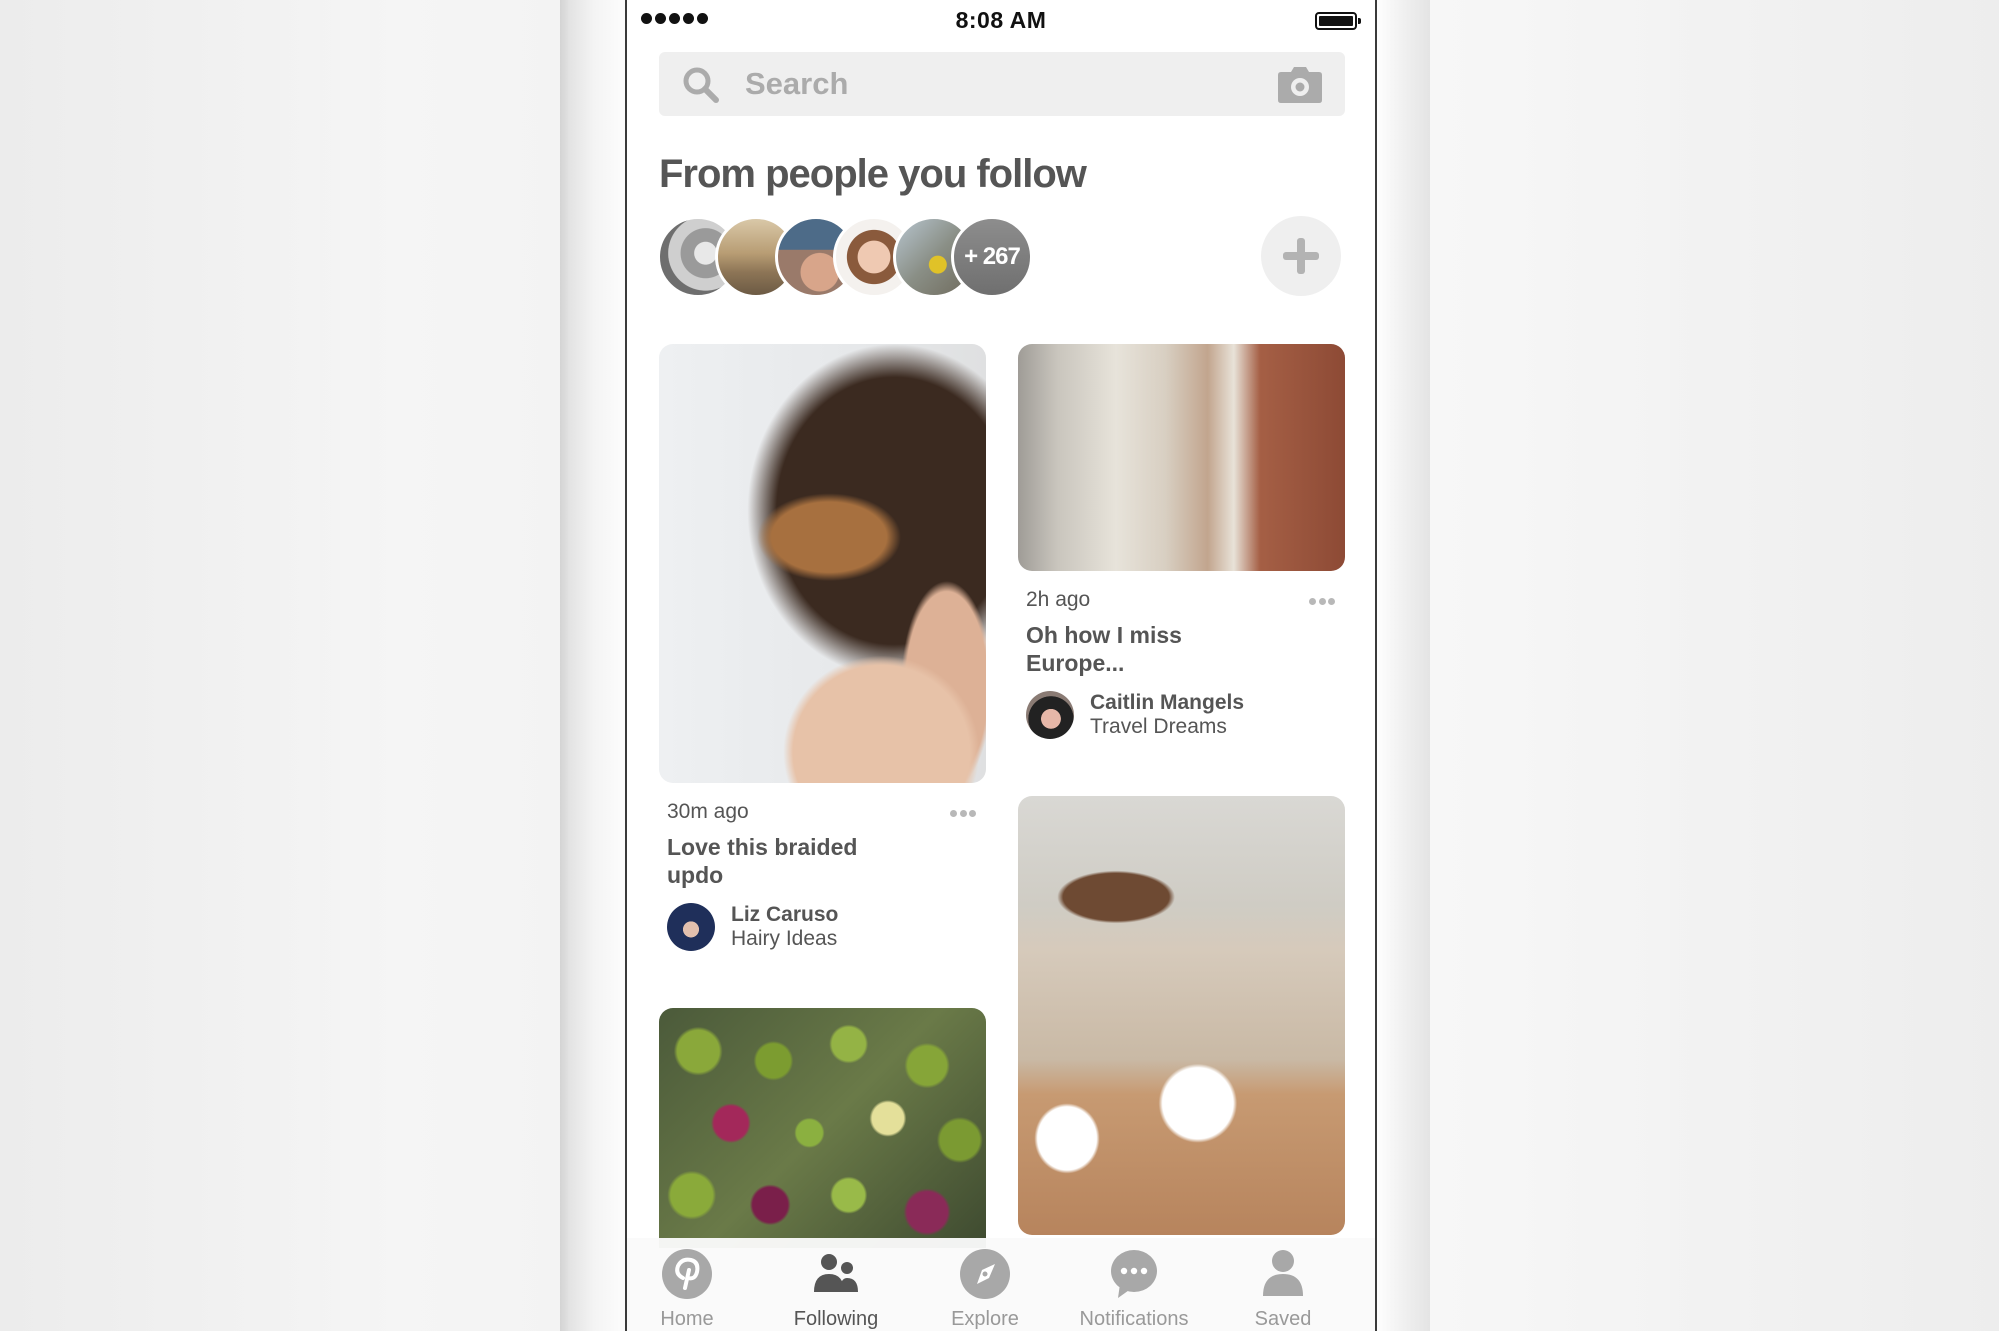 The width and height of the screenshot is (1999, 1331). I want to click on tab-saved: Saved, so click(1283, 1289).